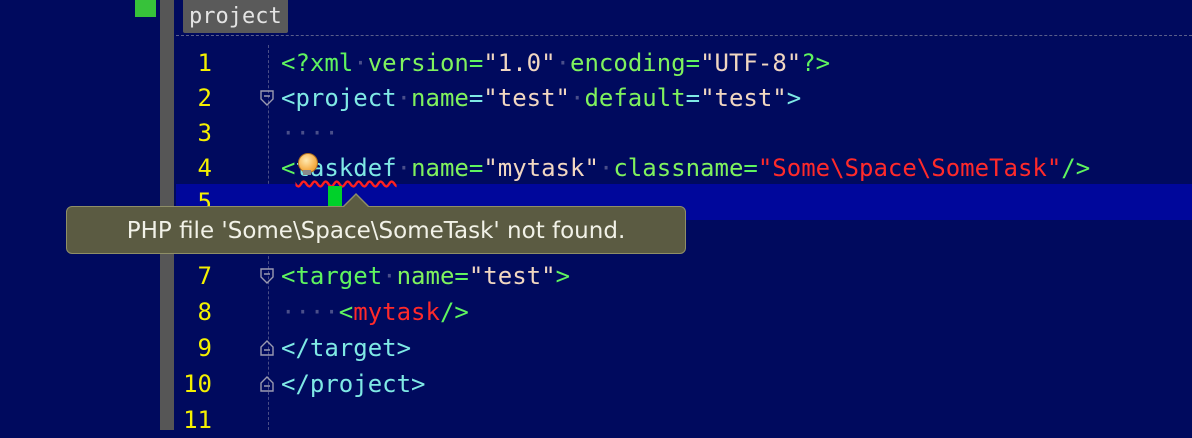  I want to click on code-token: xml, so click(331, 63).